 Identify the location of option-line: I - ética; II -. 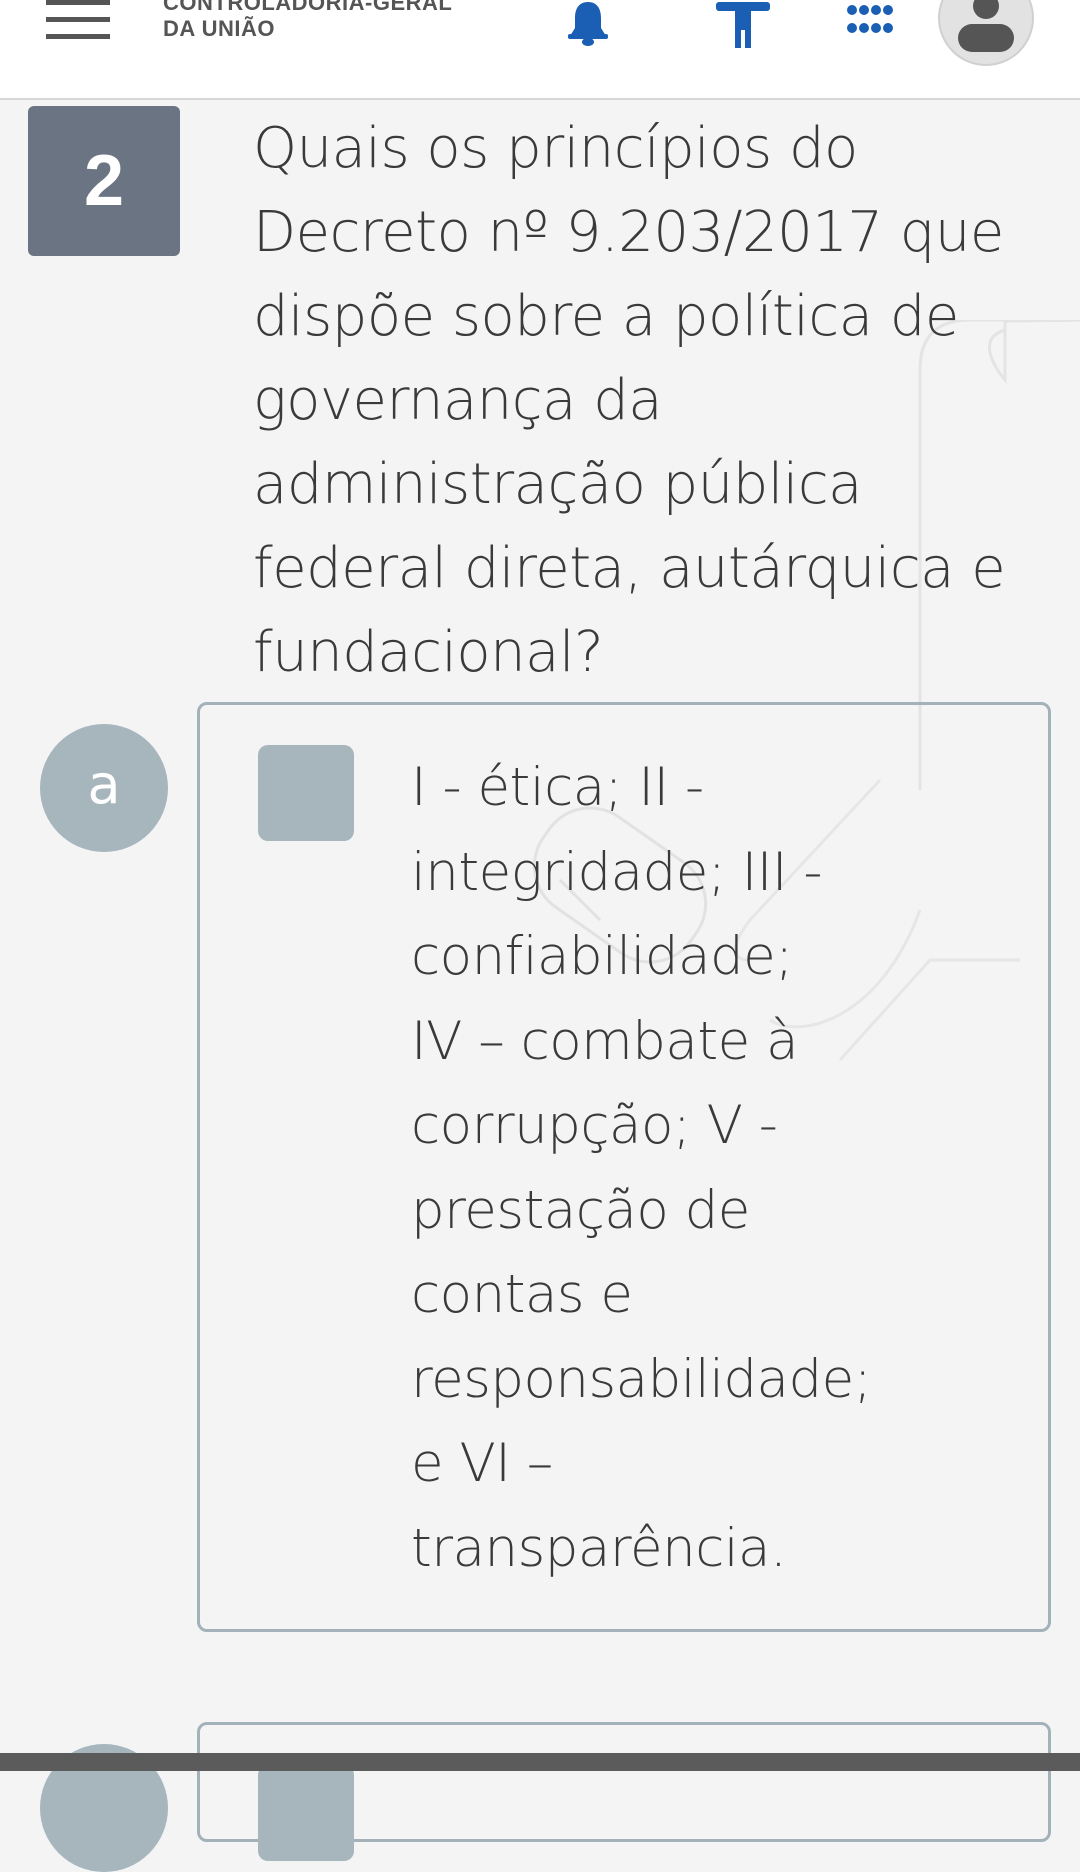
(557, 787).